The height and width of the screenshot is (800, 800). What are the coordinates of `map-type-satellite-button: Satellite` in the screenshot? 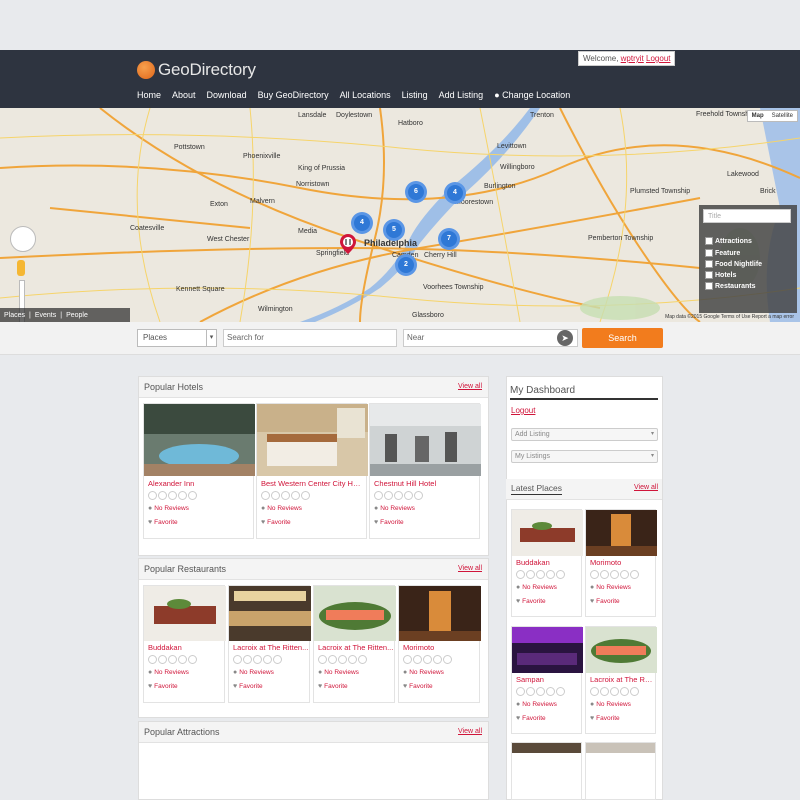 It's located at (782, 116).